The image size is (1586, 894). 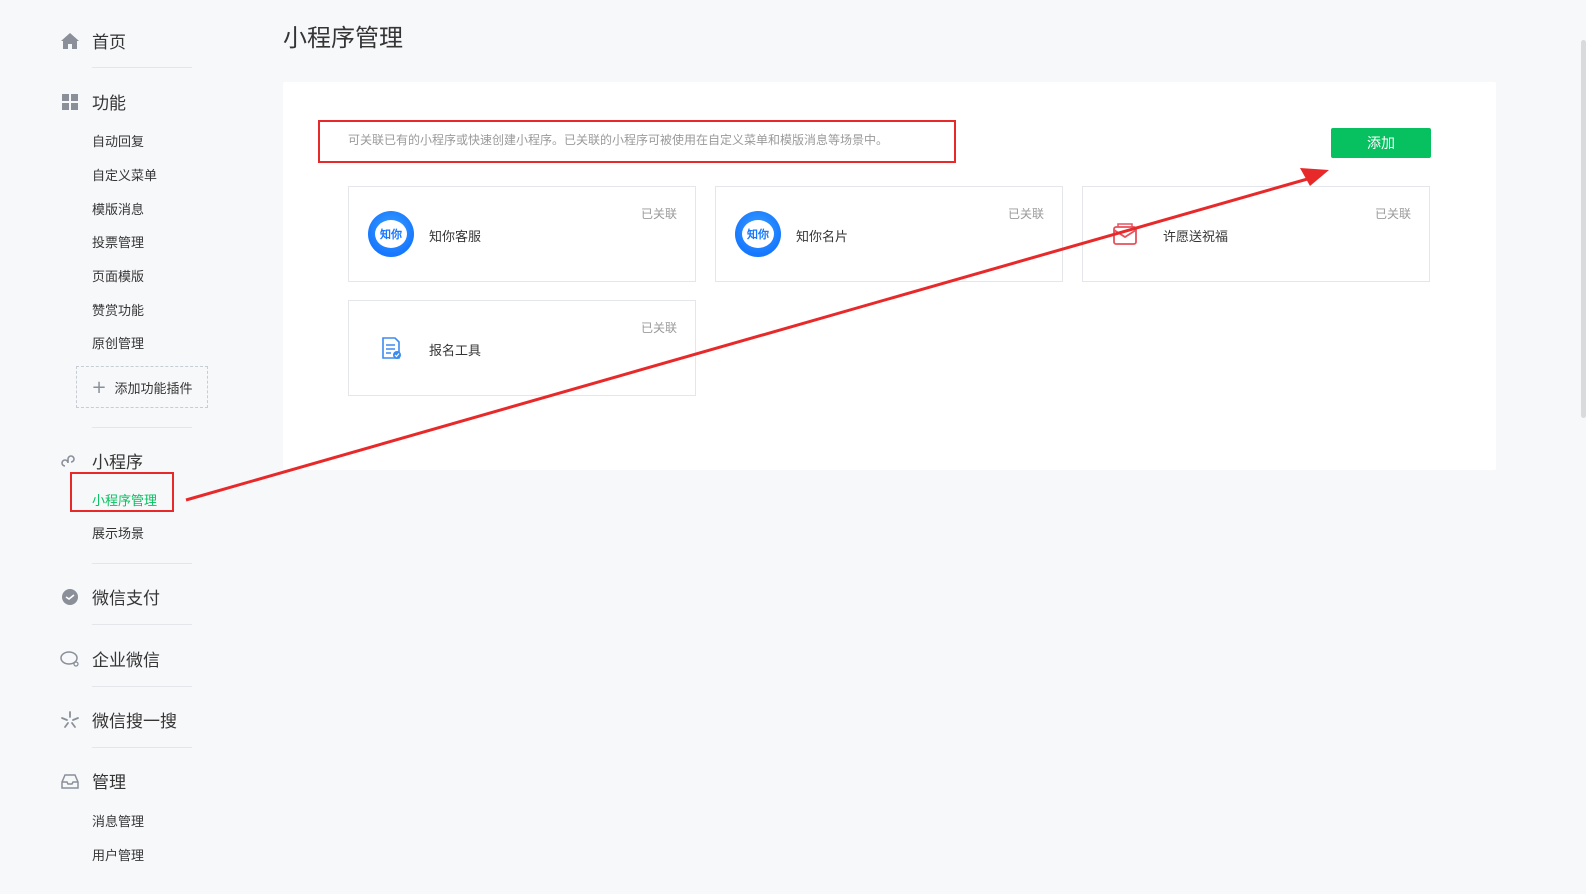 I want to click on miniprogram-icon, so click(x=70, y=461).